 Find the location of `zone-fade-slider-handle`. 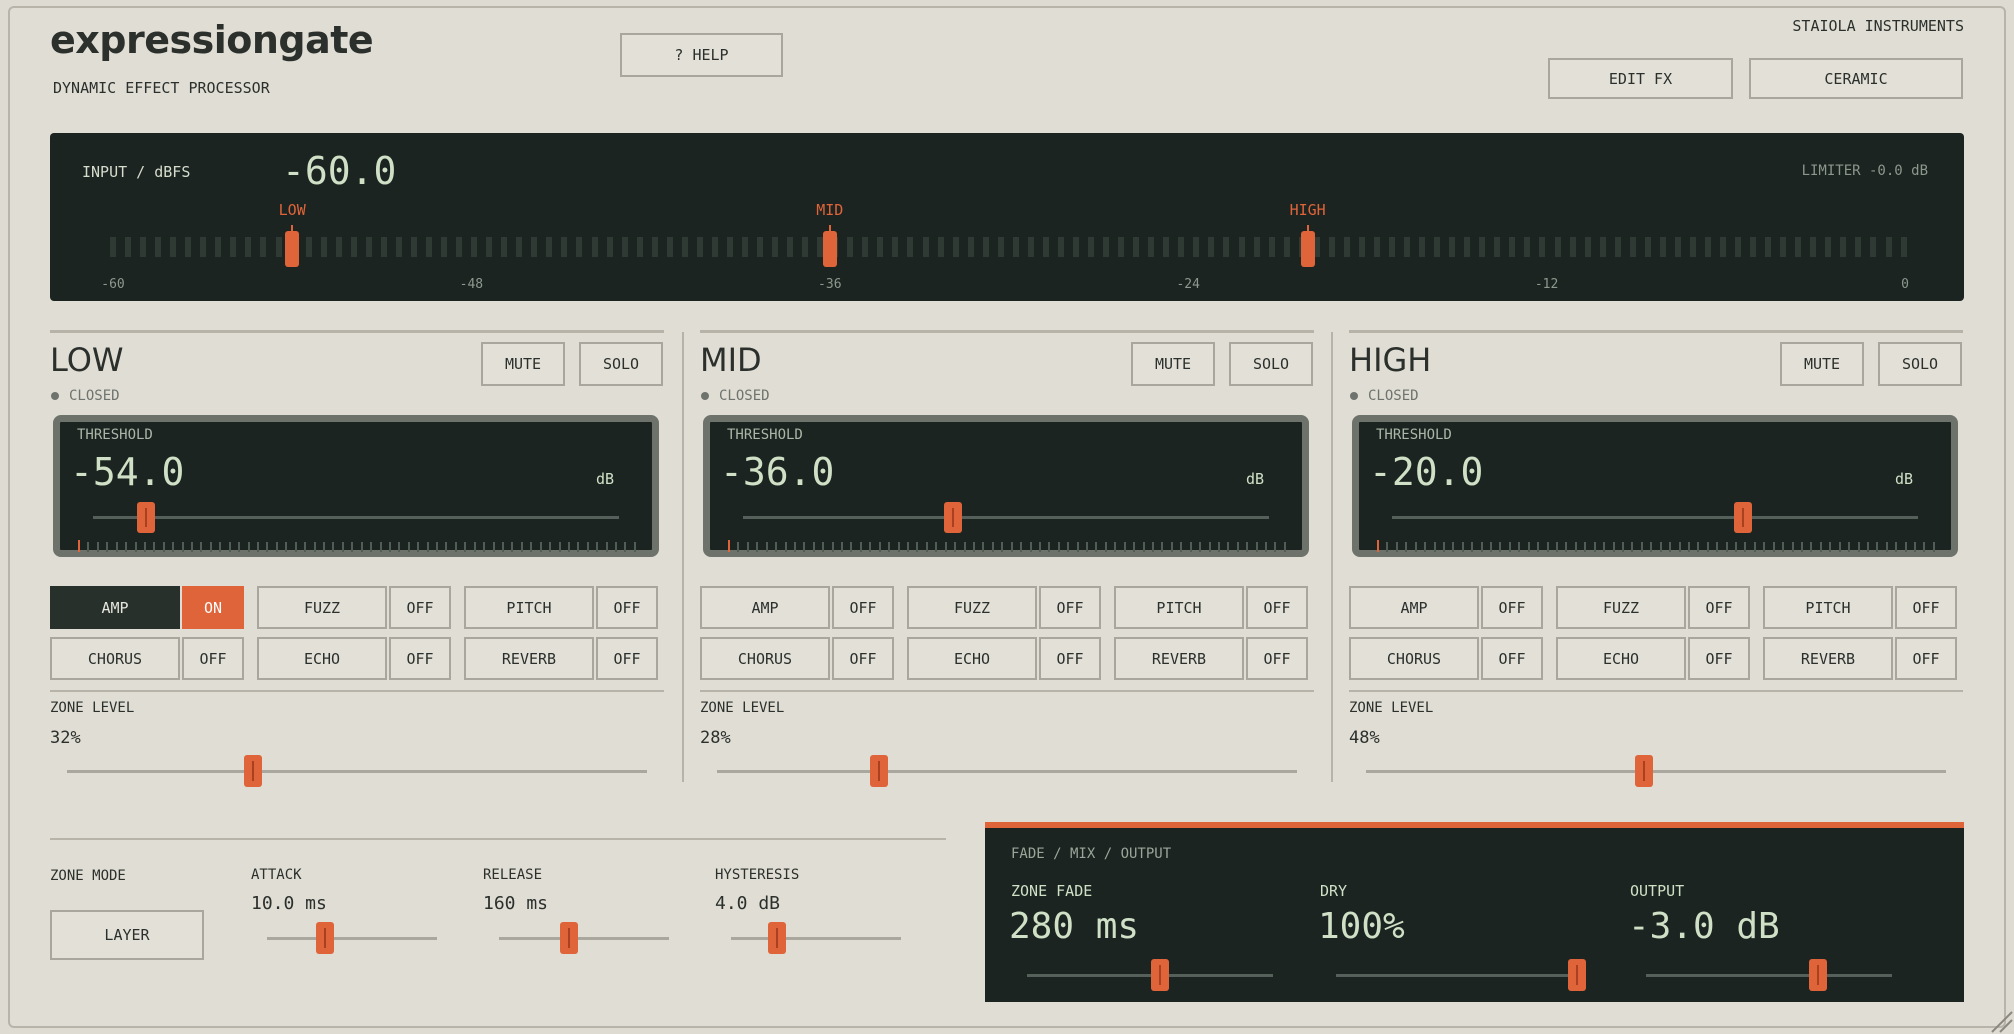

zone-fade-slider-handle is located at coordinates (1159, 975).